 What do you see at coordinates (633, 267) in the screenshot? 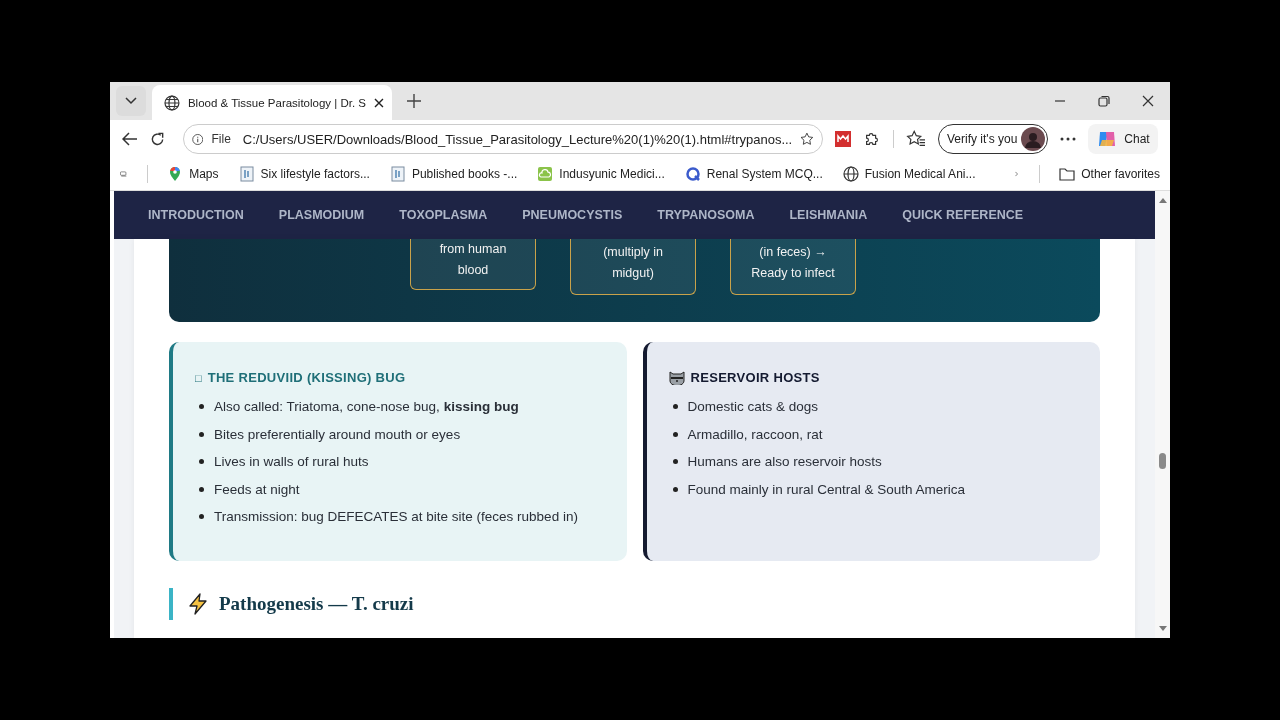
I see `flow-step: (multiply in midgut)` at bounding box center [633, 267].